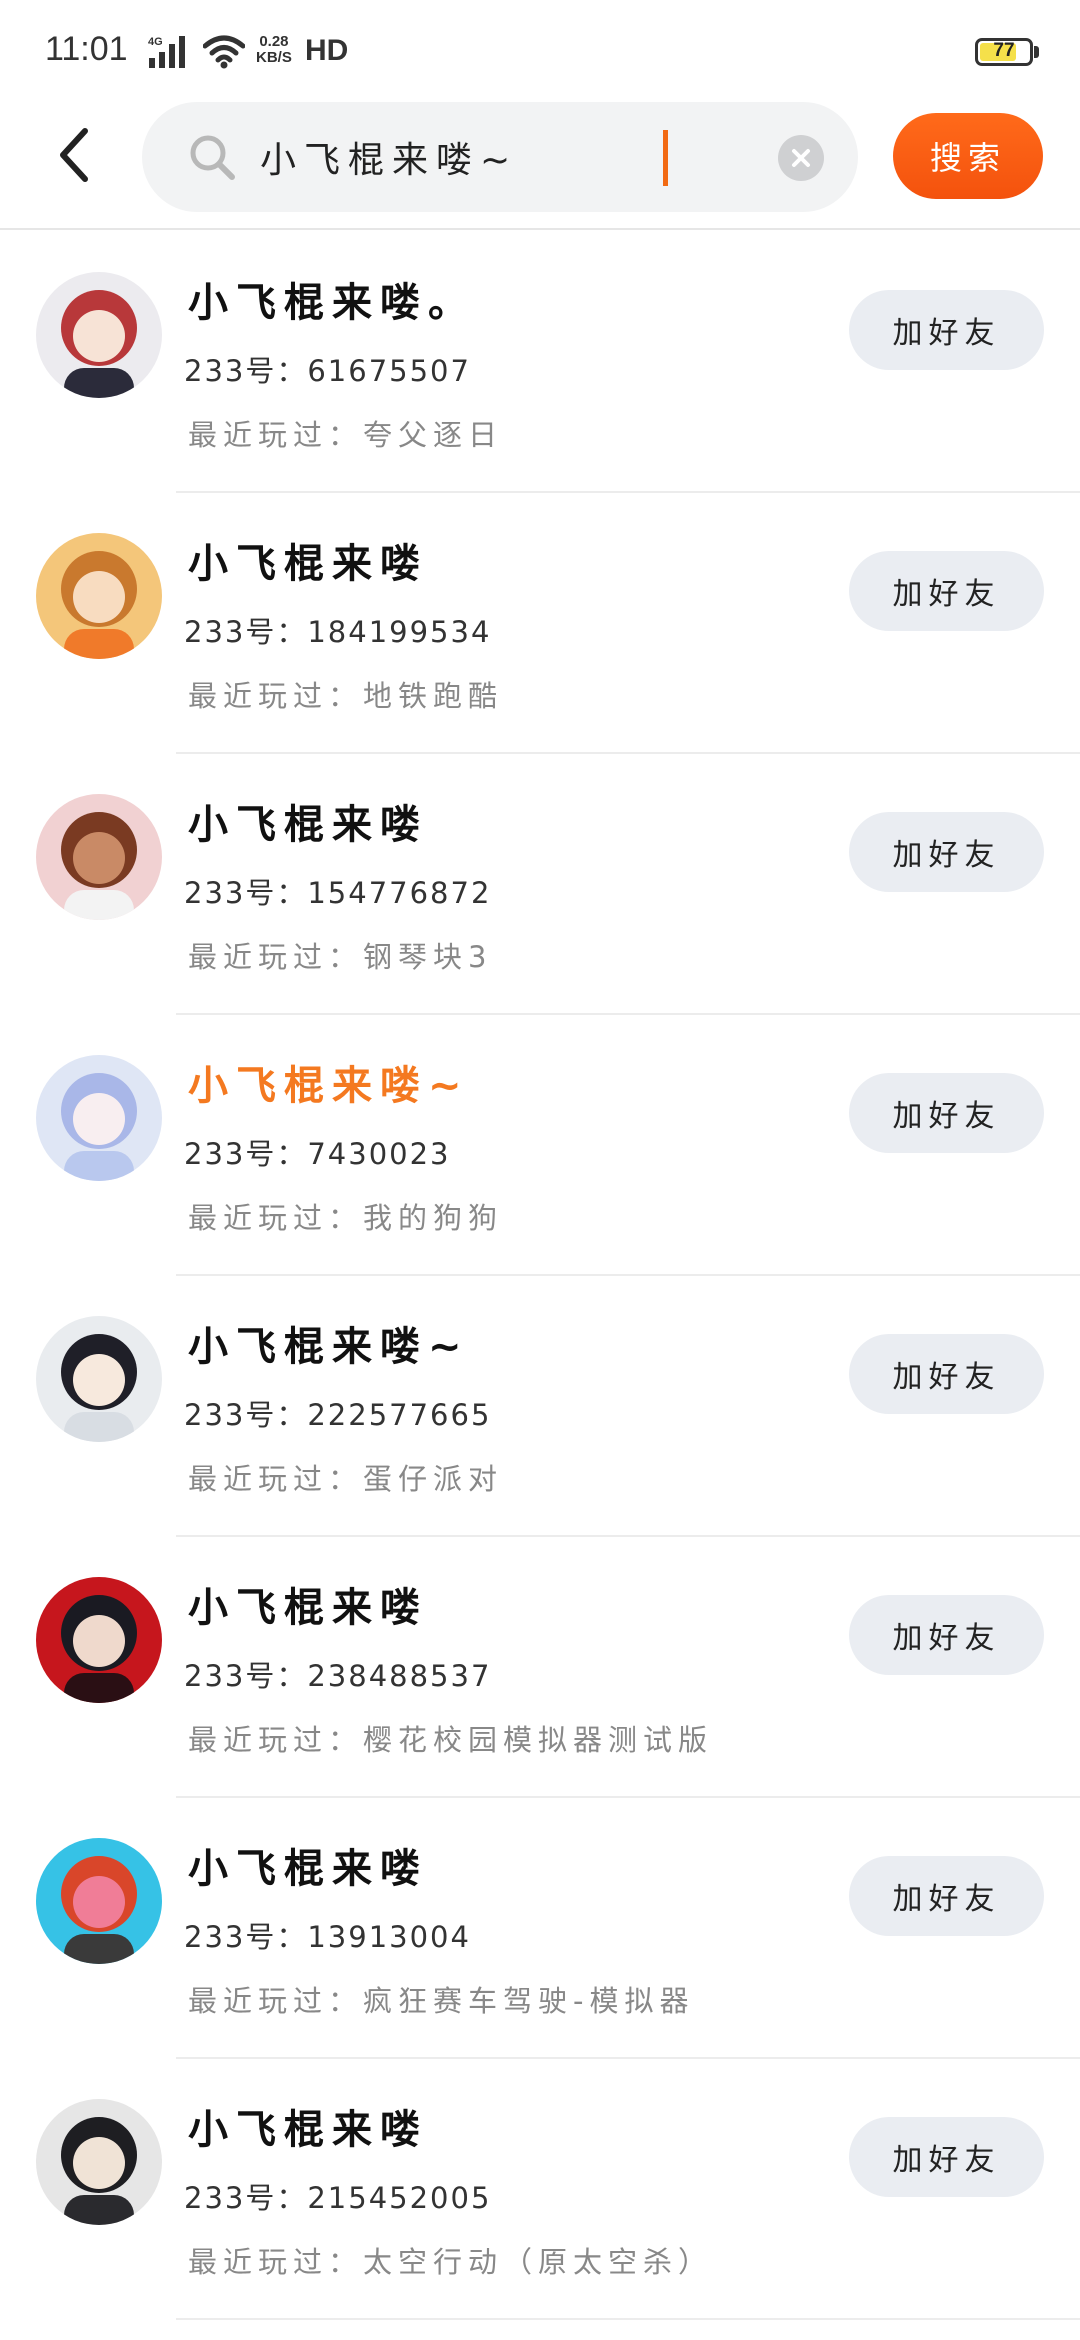 The image size is (1080, 2340). Describe the element at coordinates (540, 1145) in the screenshot. I see `user-result-row: 小飞棍来喽~ 233号：7430023 最近玩过：我的狗狗 加好友` at that location.